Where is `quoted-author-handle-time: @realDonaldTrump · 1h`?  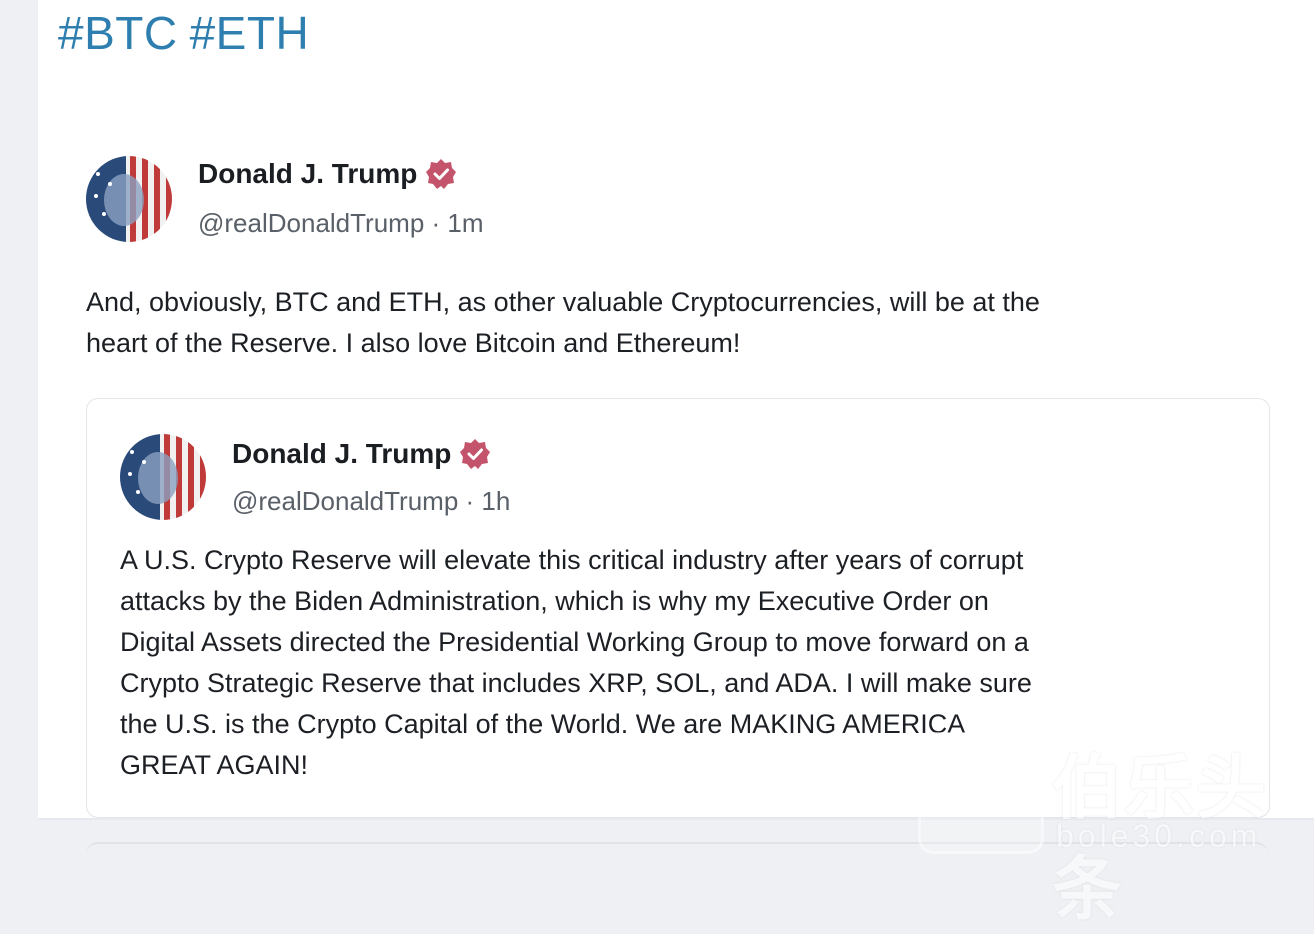 quoted-author-handle-time: @realDonaldTrump · 1h is located at coordinates (371, 501).